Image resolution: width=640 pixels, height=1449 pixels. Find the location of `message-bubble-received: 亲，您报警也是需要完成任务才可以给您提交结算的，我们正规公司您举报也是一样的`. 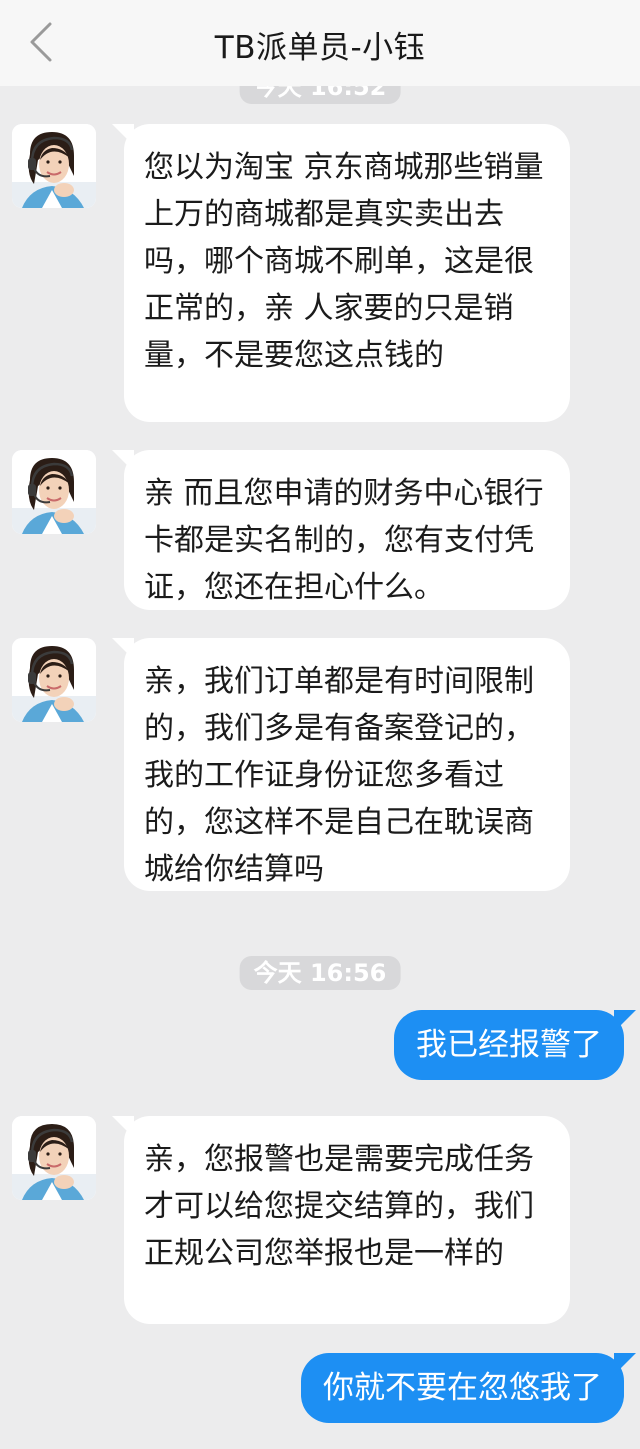

message-bubble-received: 亲，您报警也是需要完成任务才可以给您提交结算的，我们正规公司您举报也是一样的 is located at coordinates (341, 1220).